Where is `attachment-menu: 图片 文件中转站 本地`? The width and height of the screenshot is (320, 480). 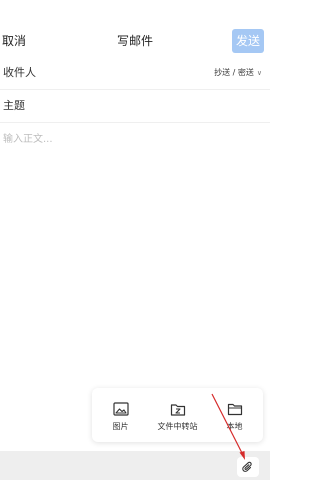
attachment-menu: 图片 文件中转站 本地 is located at coordinates (177, 415).